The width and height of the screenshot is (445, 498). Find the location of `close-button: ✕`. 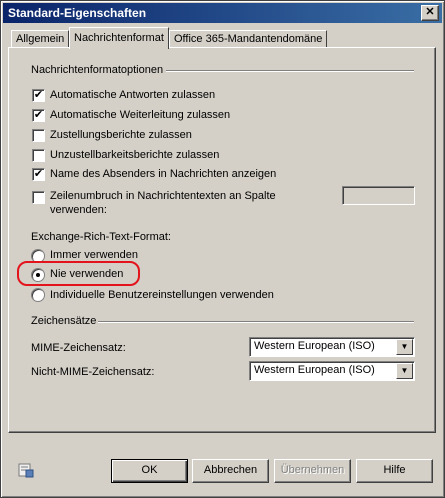

close-button: ✕ is located at coordinates (430, 13).